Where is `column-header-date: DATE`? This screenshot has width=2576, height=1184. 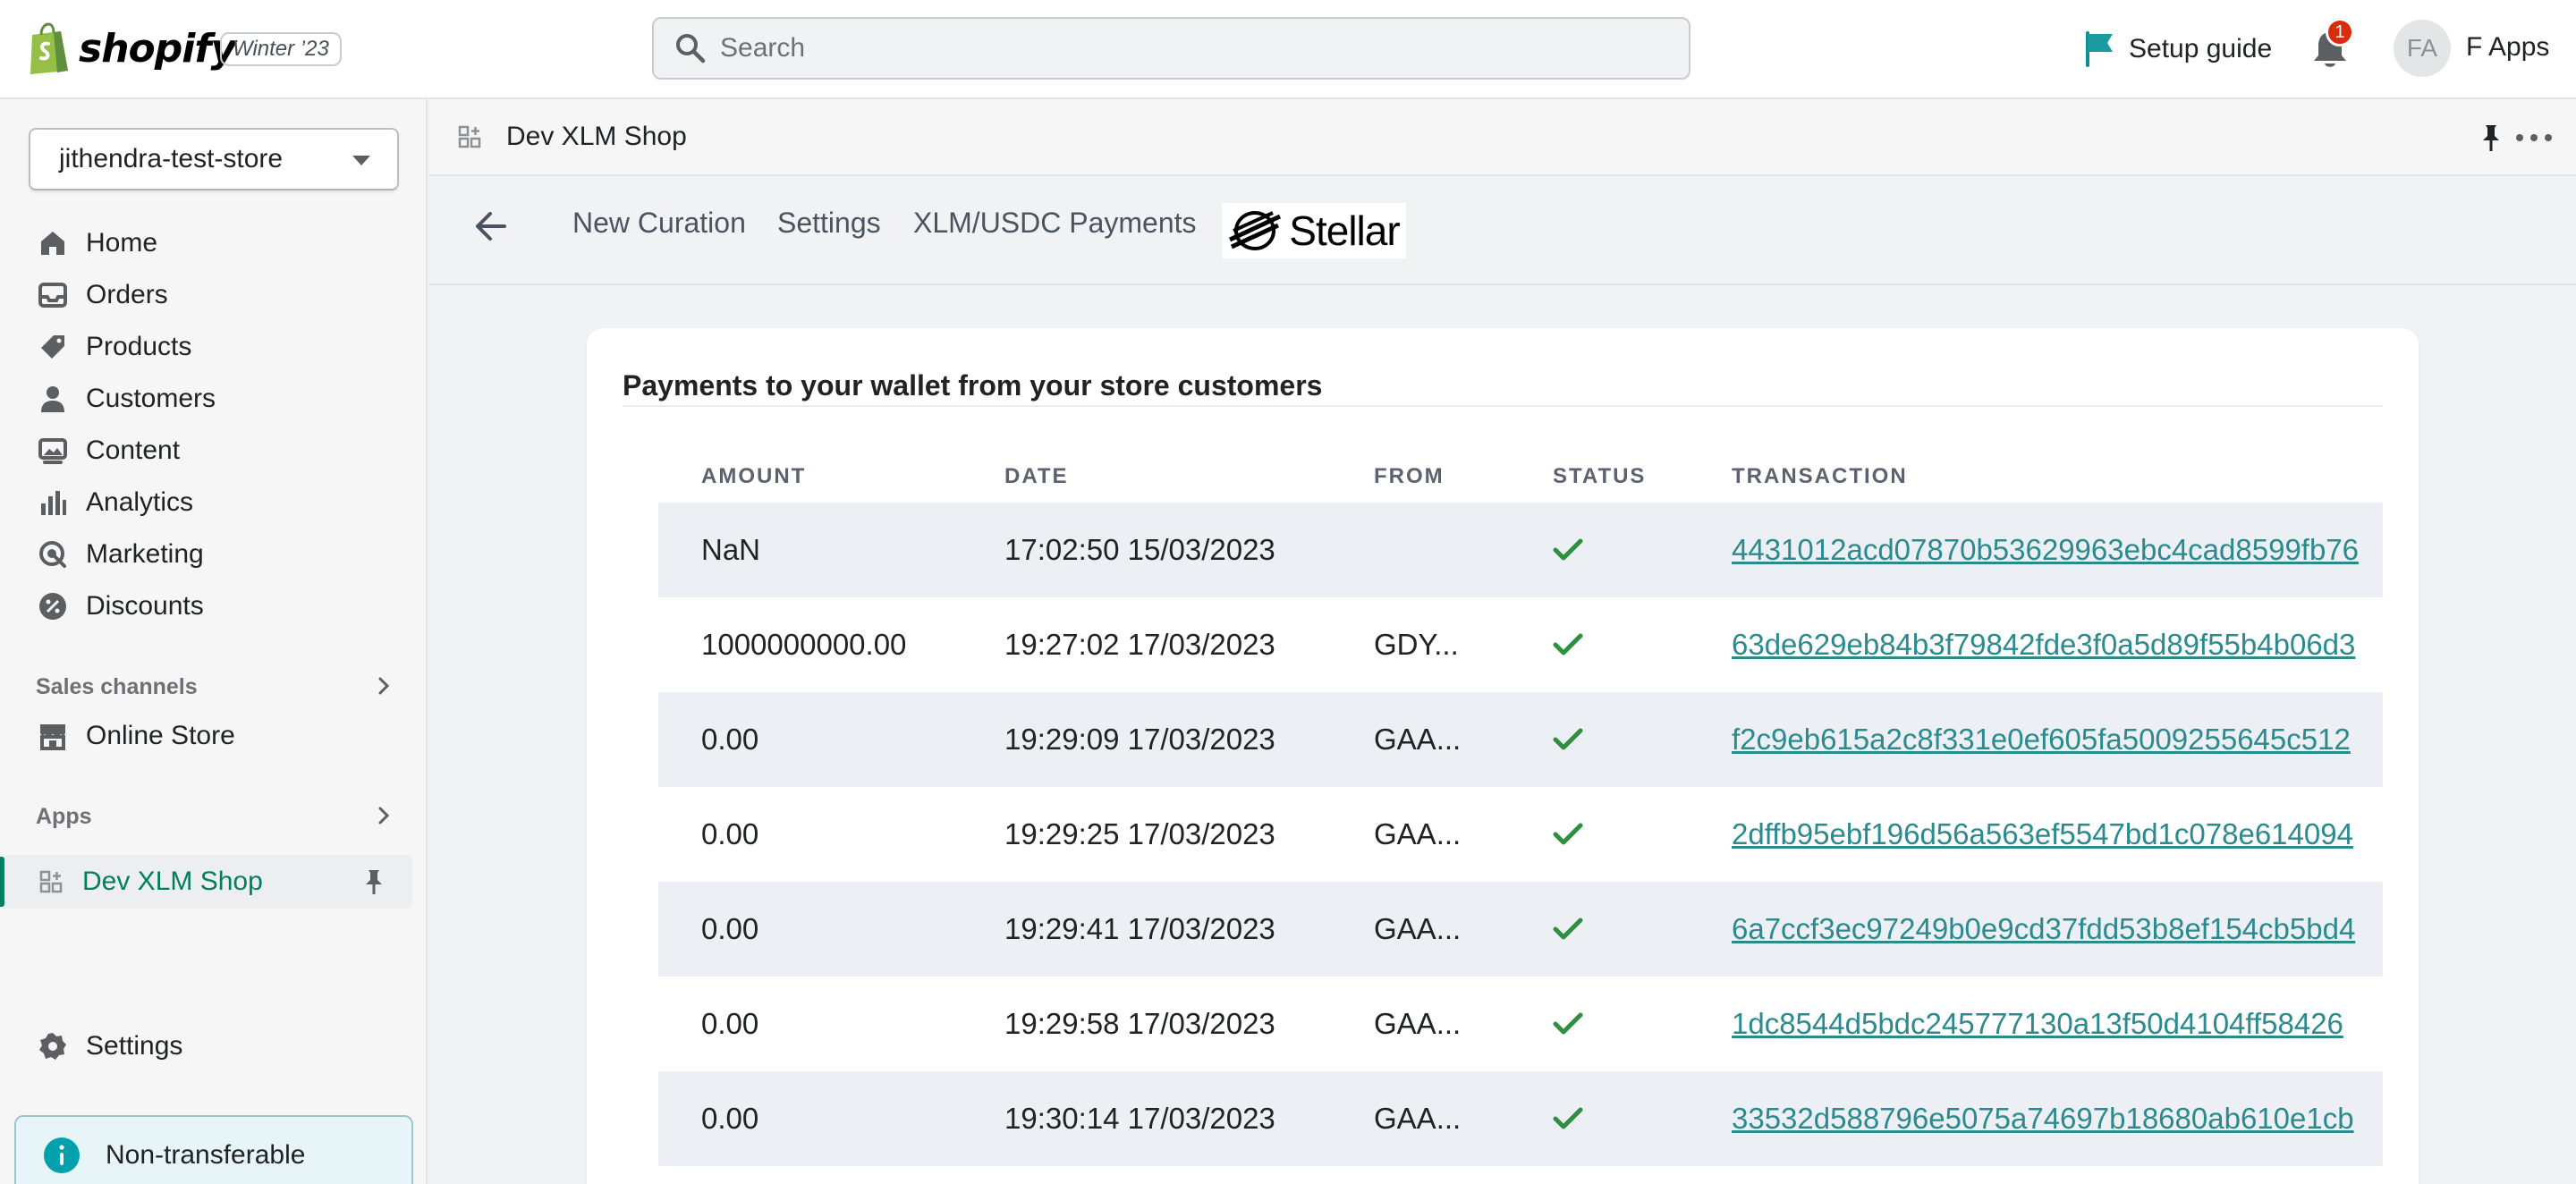
column-header-date: DATE is located at coordinates (1036, 476).